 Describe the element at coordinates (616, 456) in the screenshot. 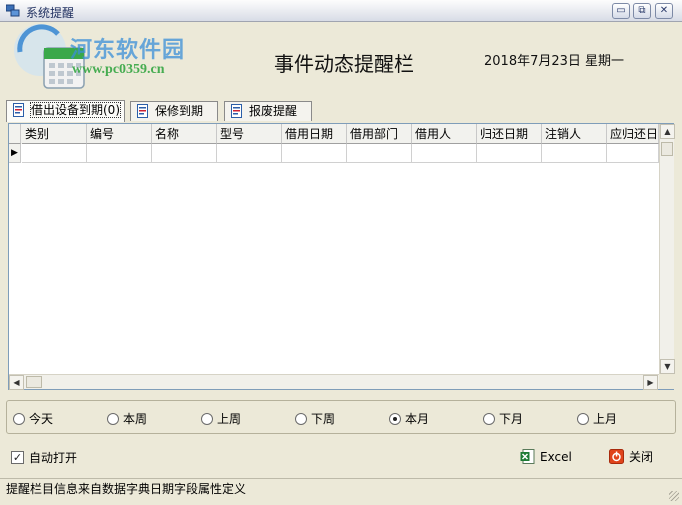

I see `close-app-icon` at that location.